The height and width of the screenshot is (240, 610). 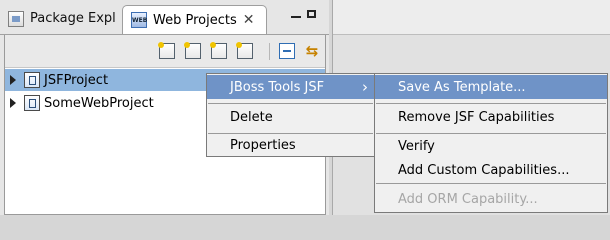 What do you see at coordinates (277, 87) in the screenshot?
I see `menu-item-label: JBoss Tools JSF` at bounding box center [277, 87].